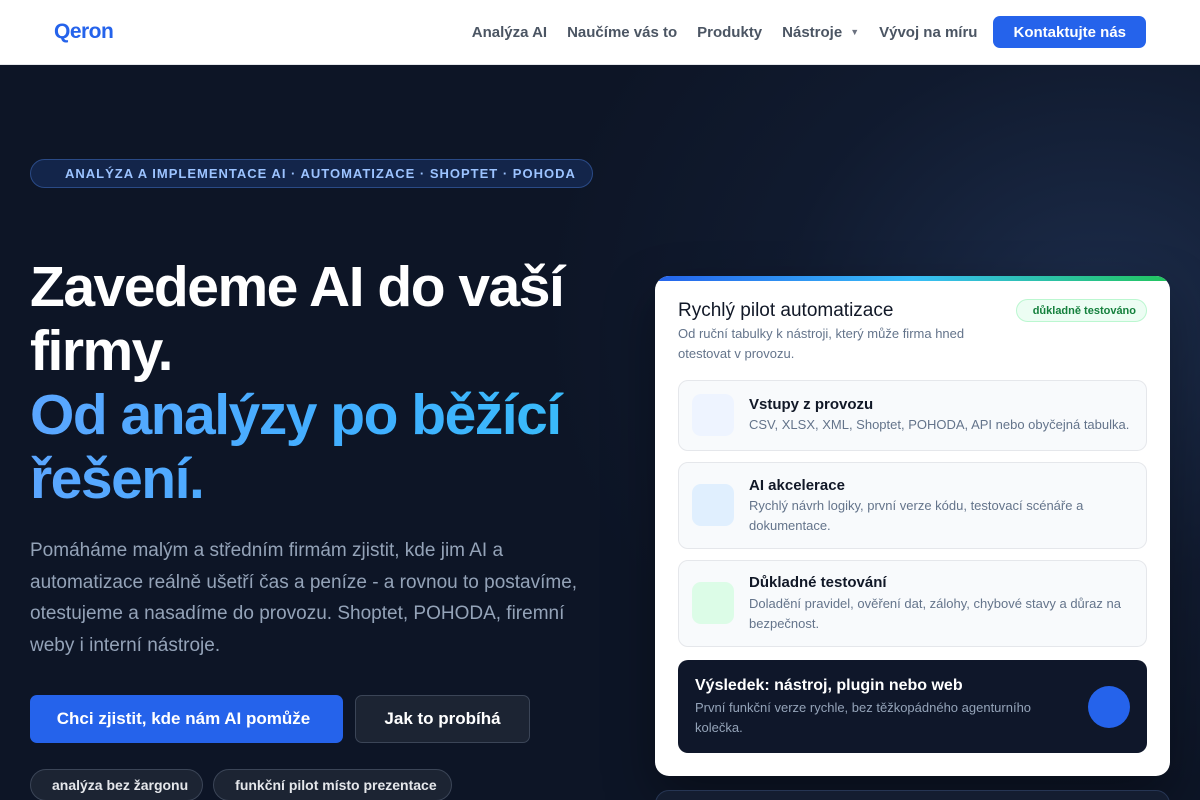  Describe the element at coordinates (320, 447) in the screenshot. I see `headline-blue: Od analýzy po běžící řešení.` at that location.